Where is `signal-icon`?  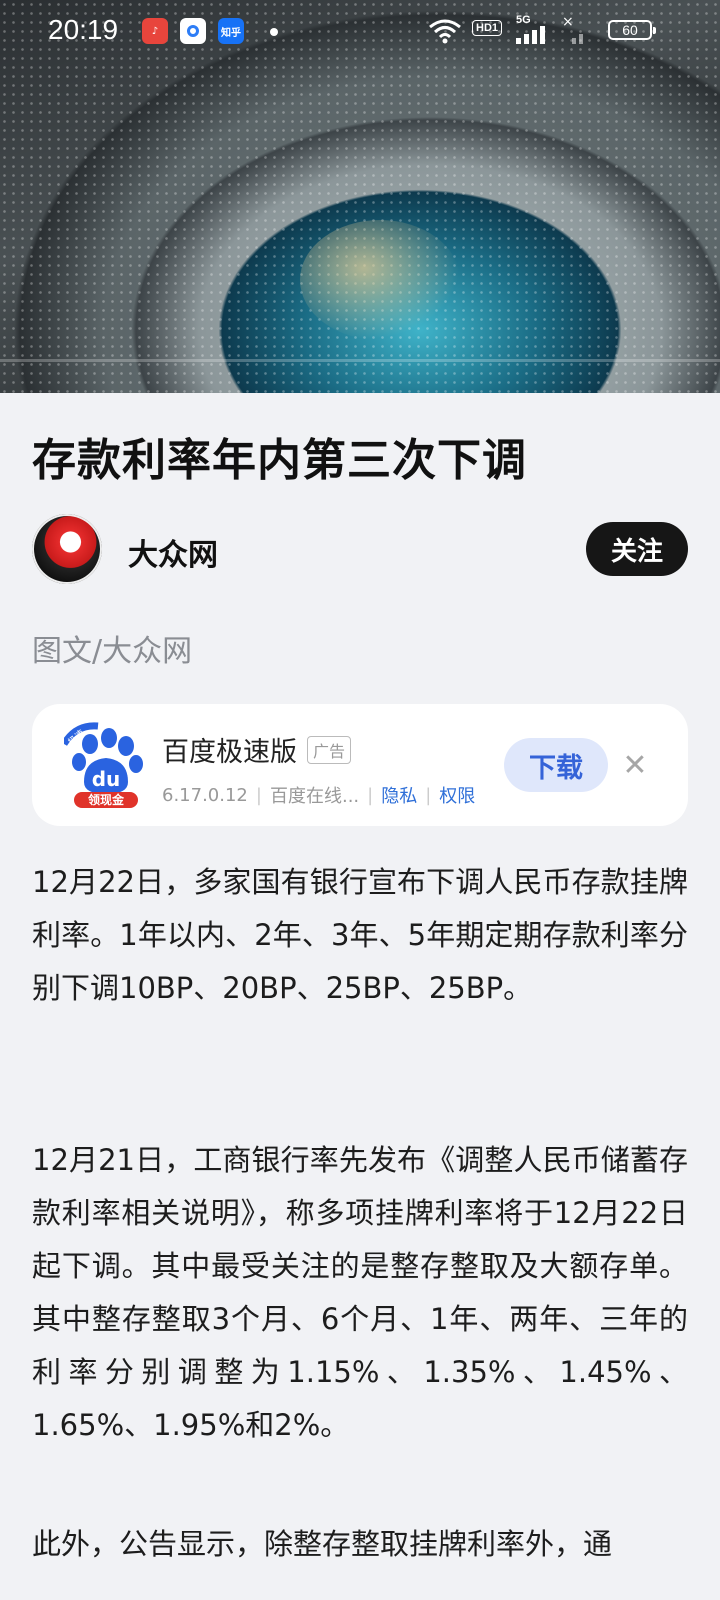
signal-icon is located at coordinates (530, 35).